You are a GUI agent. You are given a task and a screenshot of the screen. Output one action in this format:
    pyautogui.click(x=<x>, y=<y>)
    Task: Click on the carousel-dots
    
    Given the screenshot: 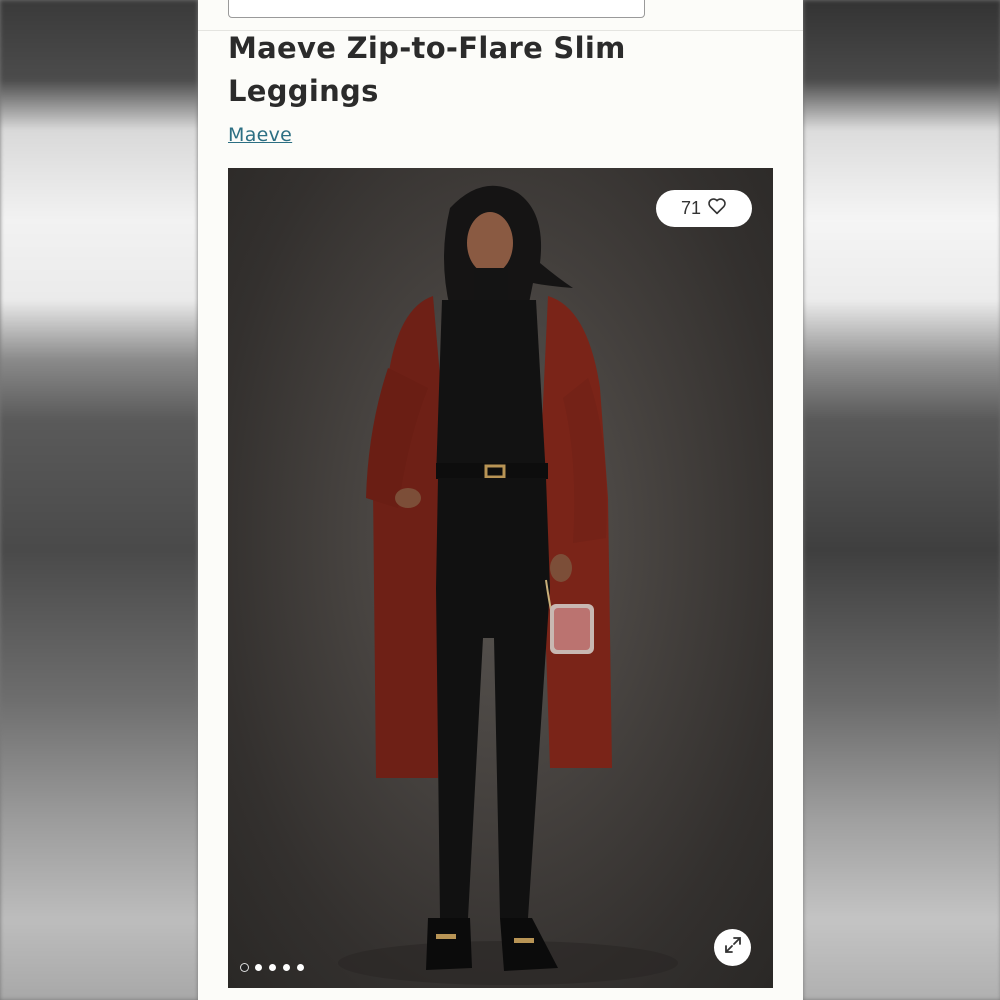 What is the action you would take?
    pyautogui.click(x=272, y=967)
    